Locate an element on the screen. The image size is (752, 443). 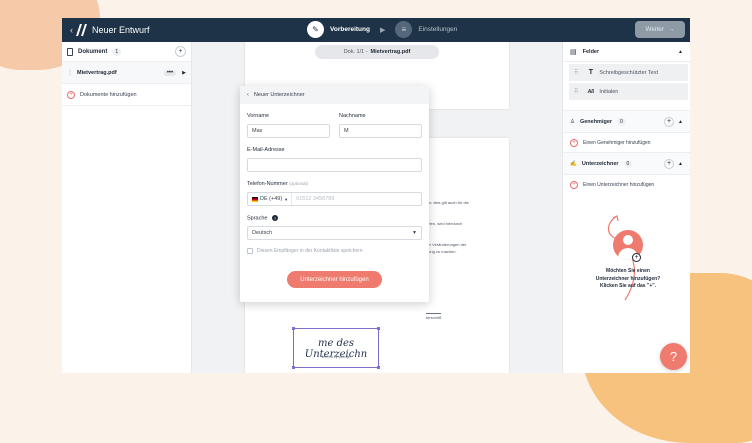
email-field is located at coordinates (334, 165).